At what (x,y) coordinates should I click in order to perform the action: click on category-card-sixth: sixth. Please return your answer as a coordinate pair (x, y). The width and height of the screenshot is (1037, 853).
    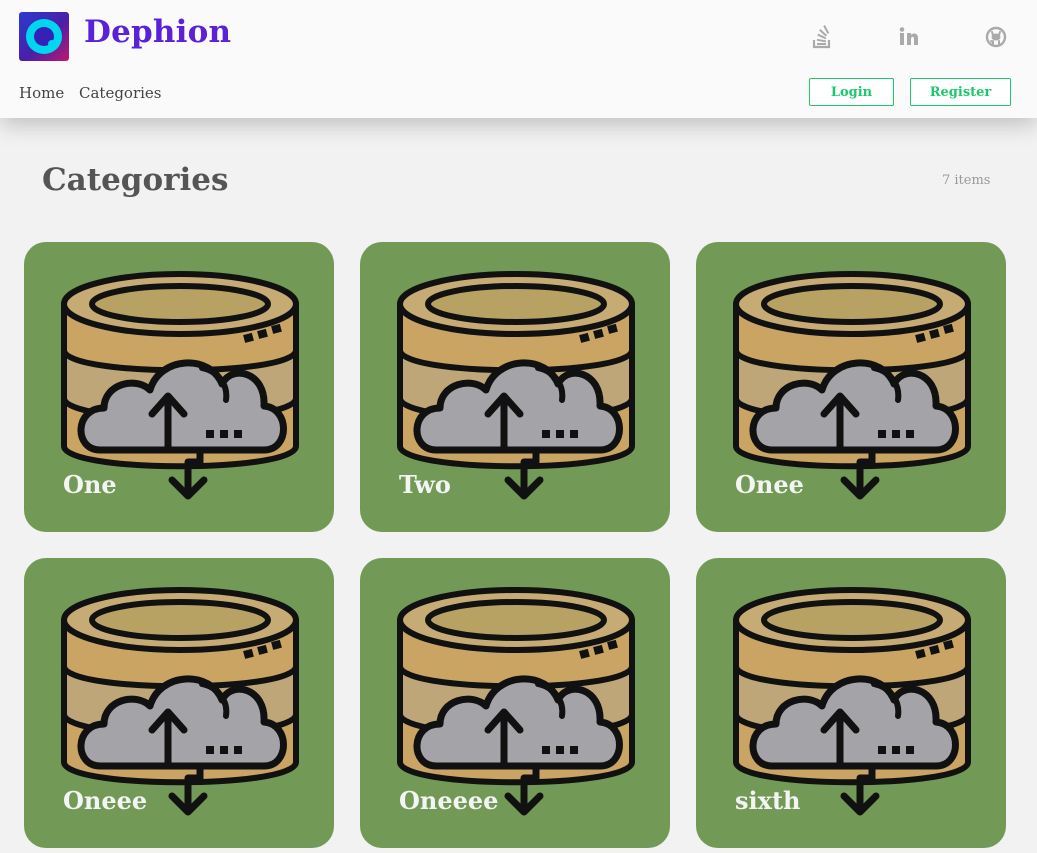
    Looking at the image, I should click on (851, 703).